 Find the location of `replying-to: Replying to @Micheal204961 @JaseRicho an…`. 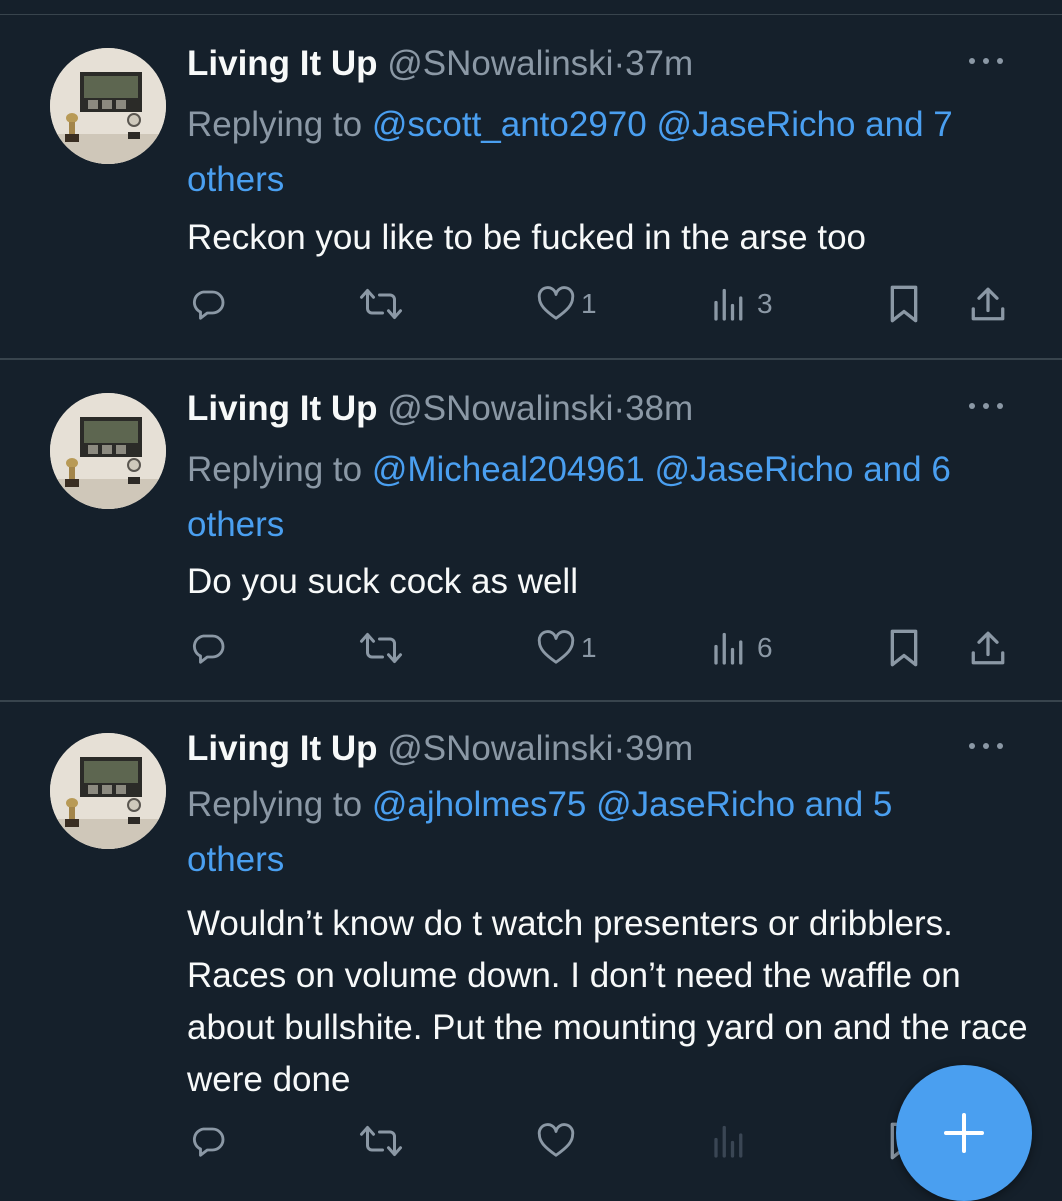

replying-to: Replying to @Micheal204961 @JaseRicho an… is located at coordinates (602, 497).